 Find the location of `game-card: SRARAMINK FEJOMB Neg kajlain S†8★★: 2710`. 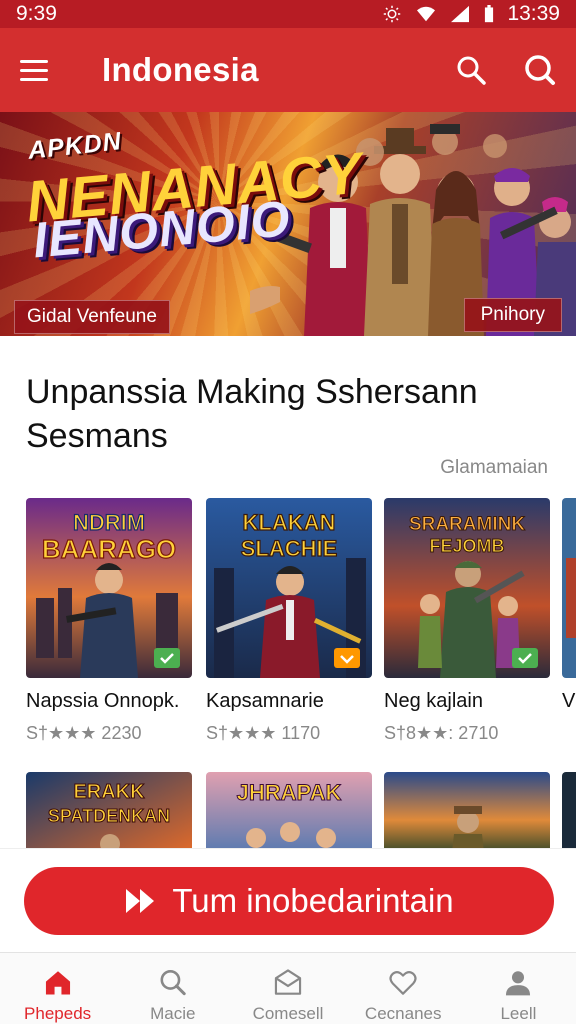

game-card: SRARAMINK FEJOMB Neg kajlain S†8★★: 2710 is located at coordinates (467, 621).